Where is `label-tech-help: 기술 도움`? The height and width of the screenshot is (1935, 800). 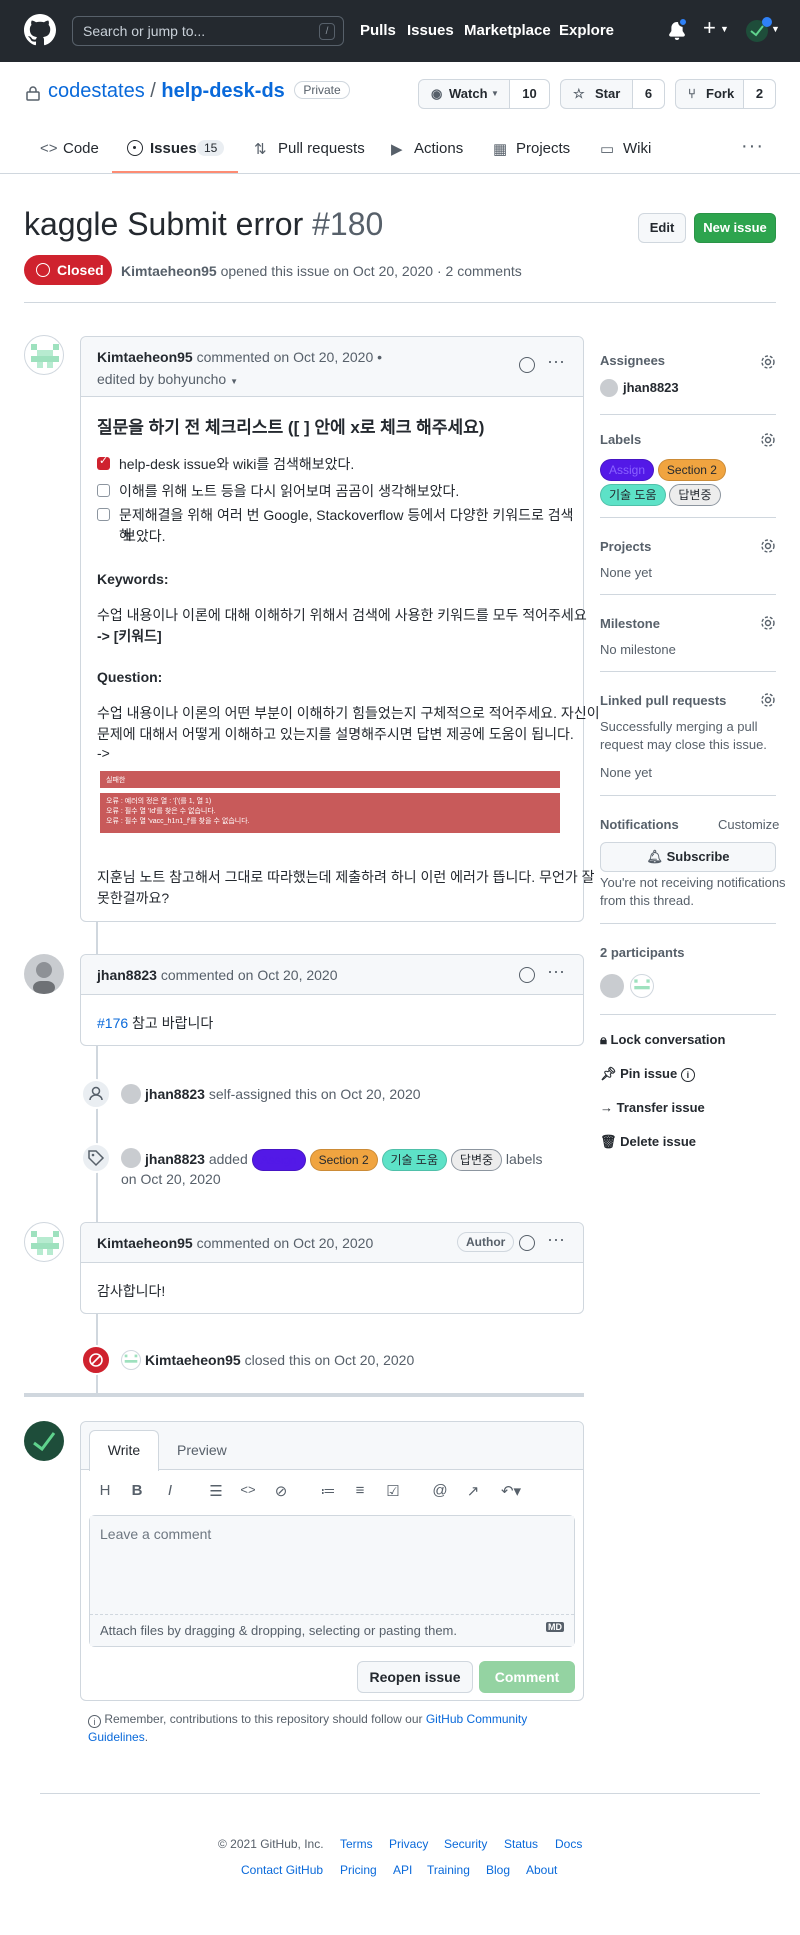
label-tech-help: 기술 도움 is located at coordinates (633, 495).